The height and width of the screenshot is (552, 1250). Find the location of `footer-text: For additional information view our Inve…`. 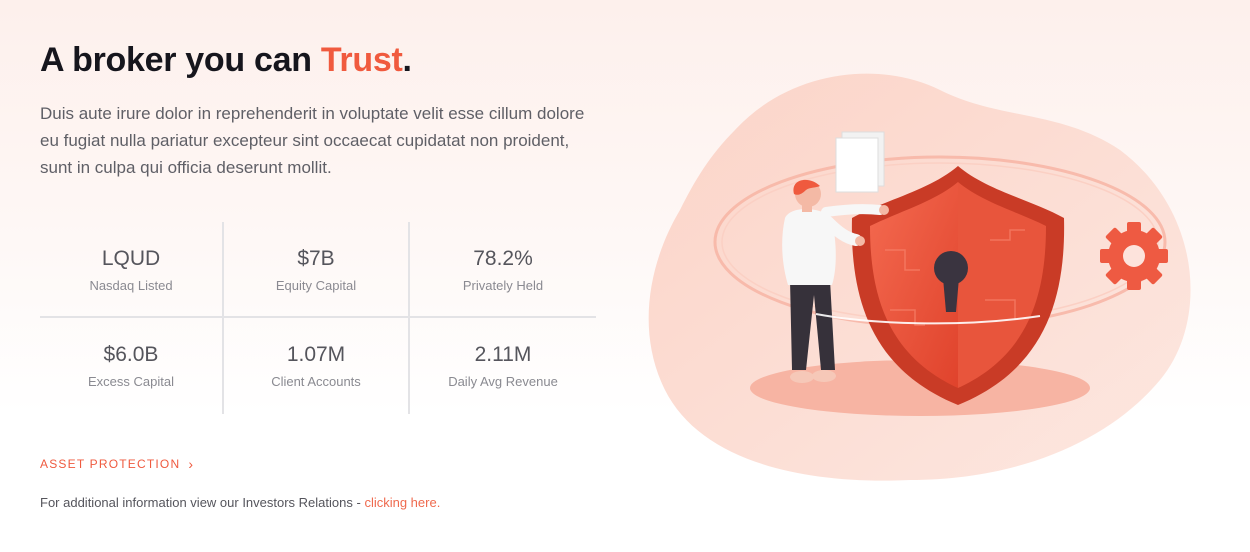

footer-text: For additional information view our Inve… is located at coordinates (202, 502).